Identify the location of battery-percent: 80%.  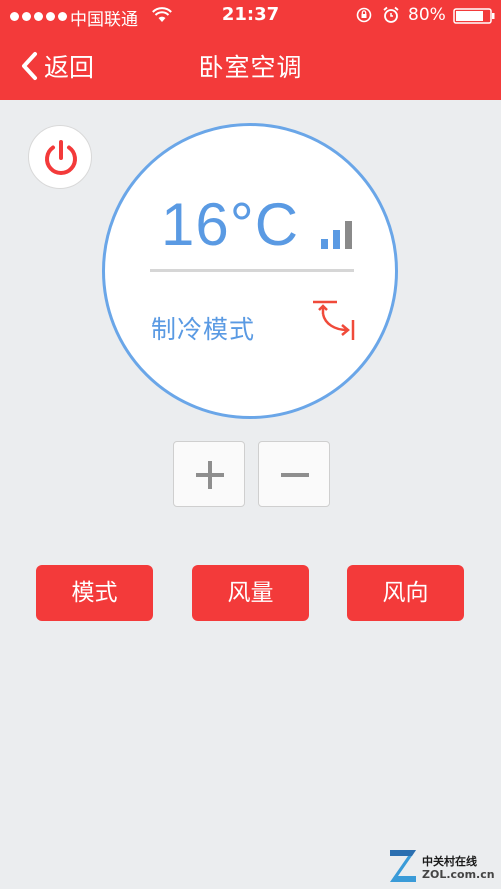
(427, 15).